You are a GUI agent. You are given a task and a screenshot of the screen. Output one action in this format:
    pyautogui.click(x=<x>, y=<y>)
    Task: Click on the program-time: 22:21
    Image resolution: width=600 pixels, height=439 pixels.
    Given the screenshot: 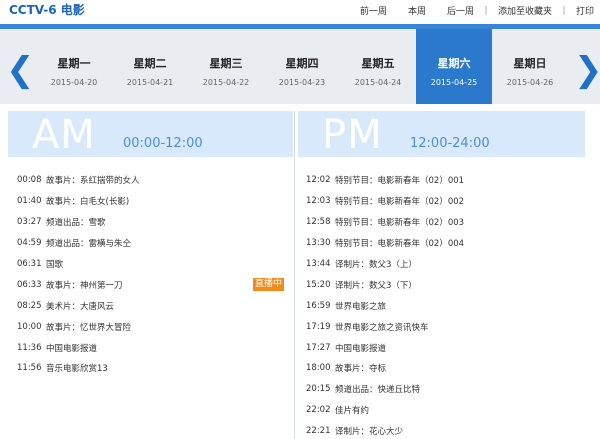 What is the action you would take?
    pyautogui.click(x=318, y=431)
    